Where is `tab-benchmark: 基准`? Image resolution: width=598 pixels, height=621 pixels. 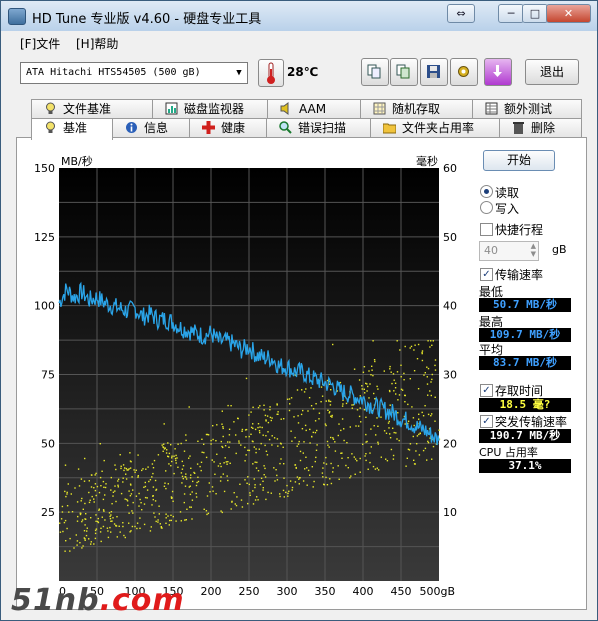 tab-benchmark: 基准 is located at coordinates (72, 129).